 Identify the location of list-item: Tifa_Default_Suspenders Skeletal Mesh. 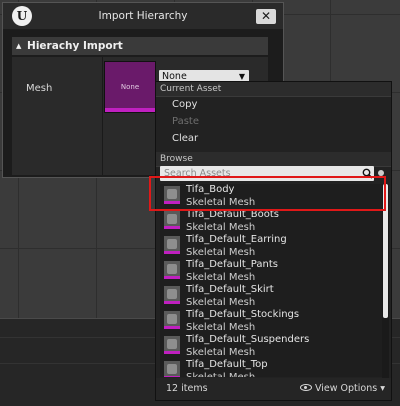
(271, 346).